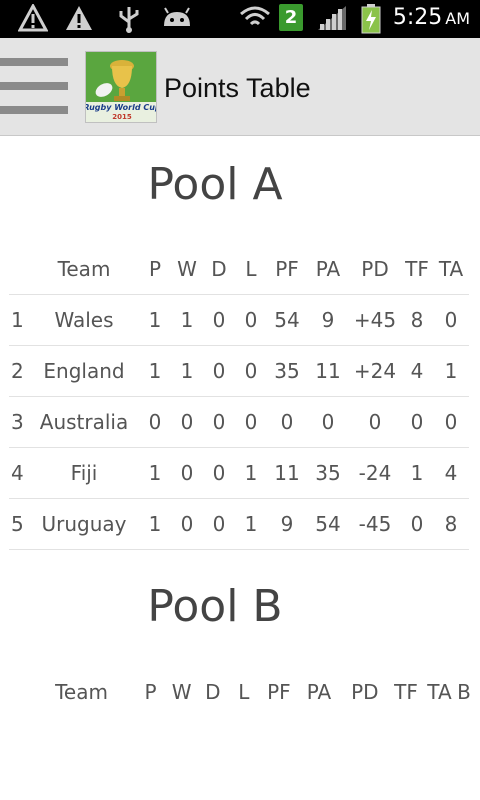 The width and height of the screenshot is (480, 800). What do you see at coordinates (84, 421) in the screenshot?
I see `cell-team: Australia` at bounding box center [84, 421].